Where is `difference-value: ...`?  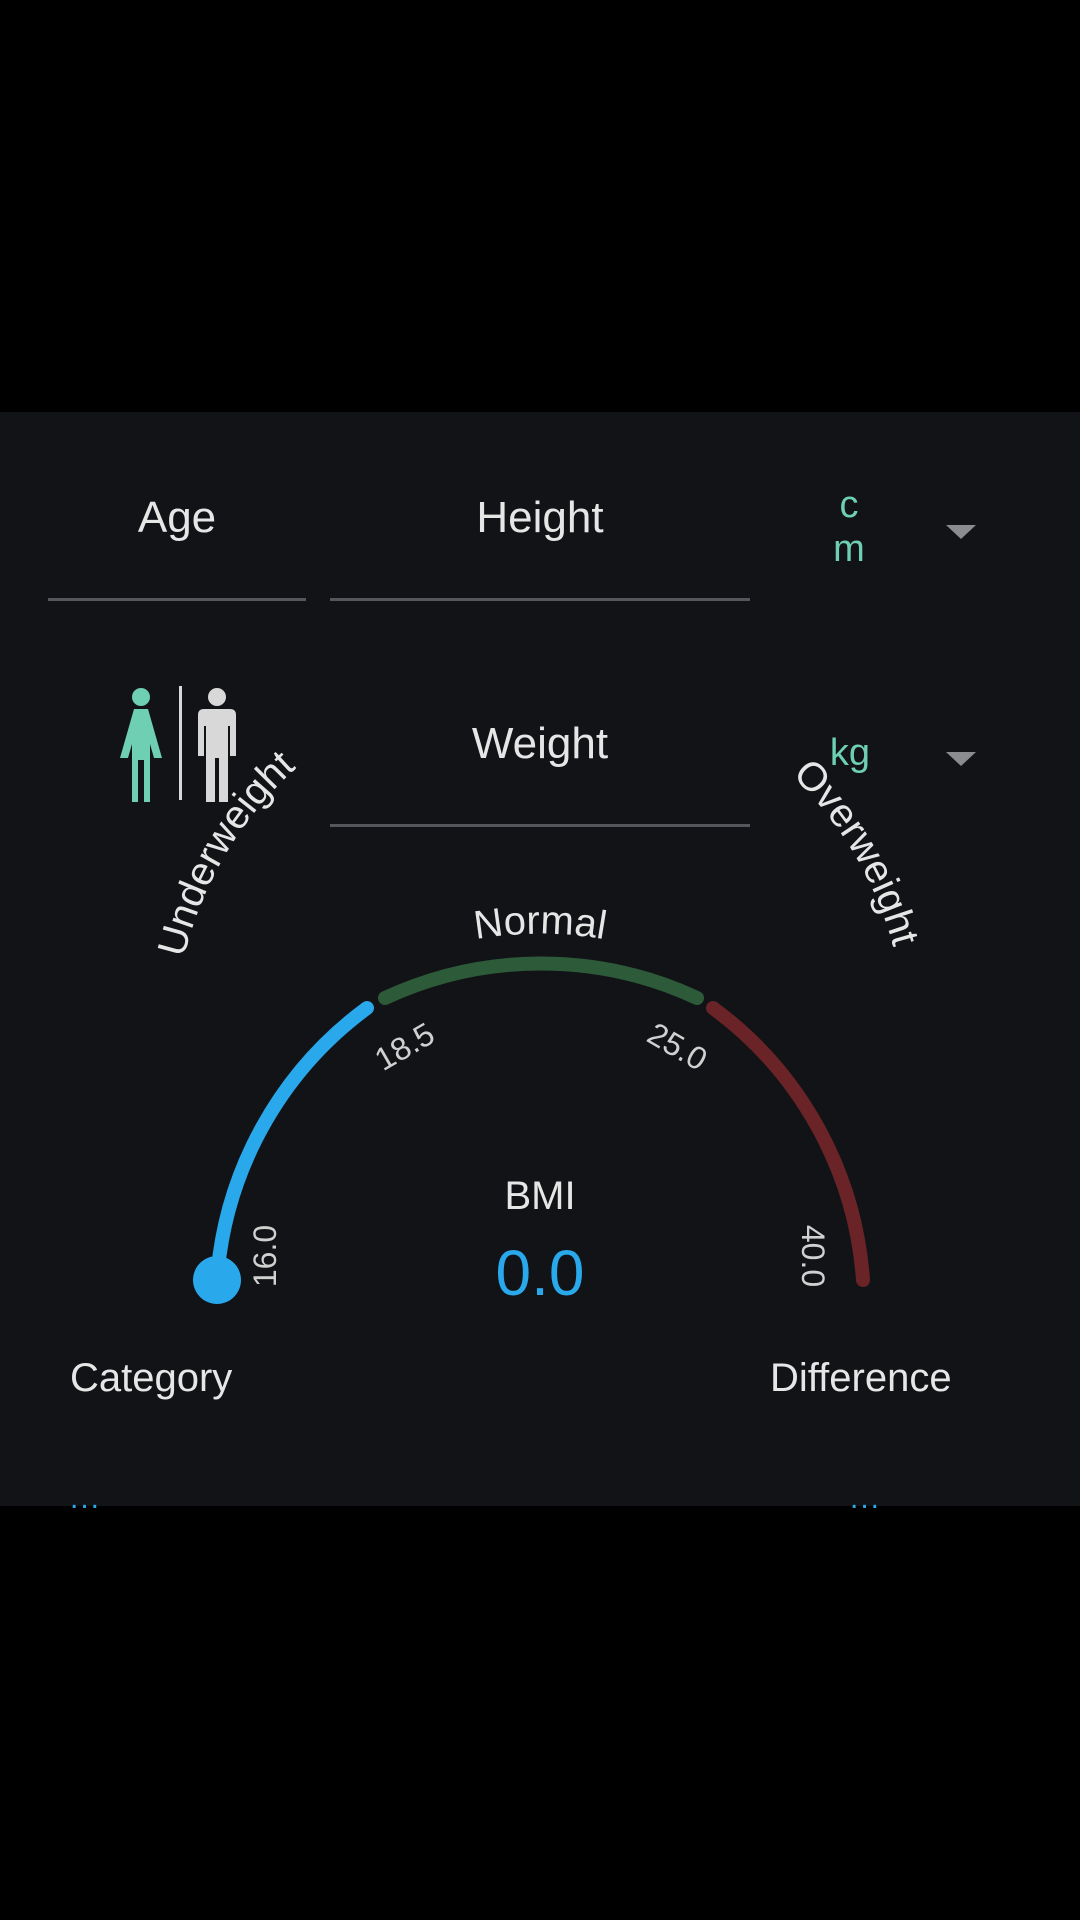 difference-value: ... is located at coordinates (866, 1498).